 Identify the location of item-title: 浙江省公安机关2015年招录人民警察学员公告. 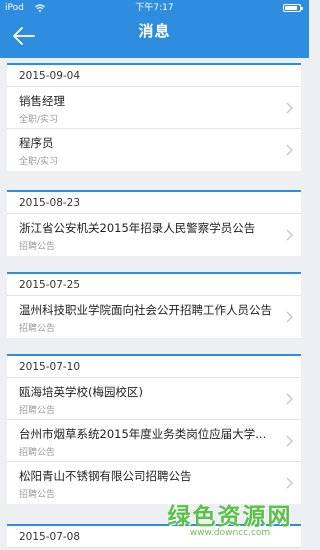
(137, 228).